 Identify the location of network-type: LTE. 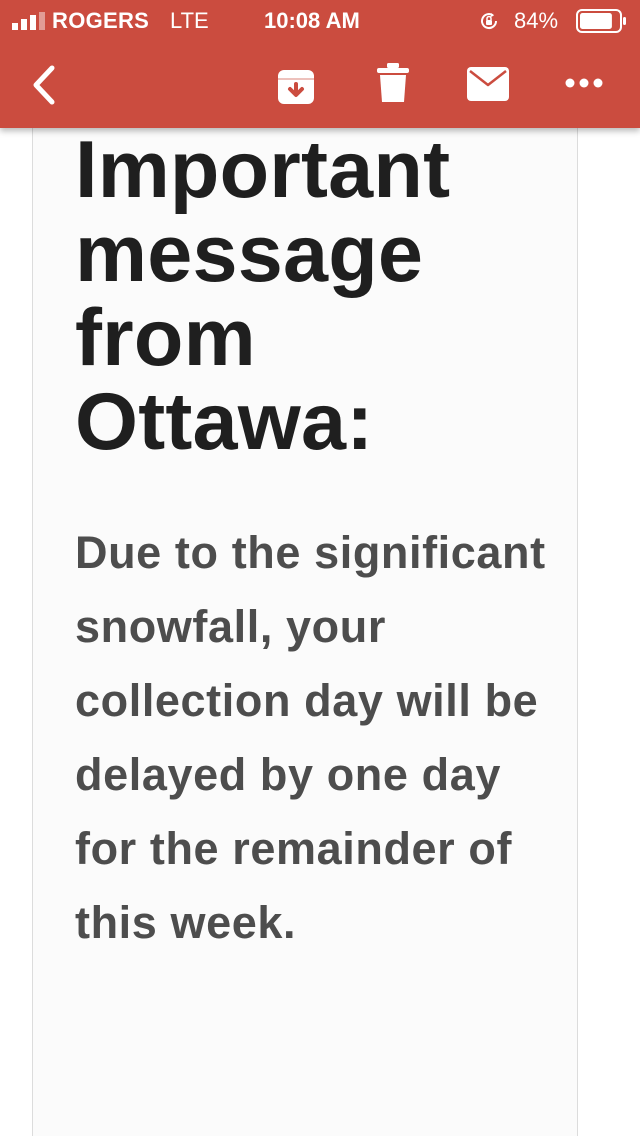
(189, 20).